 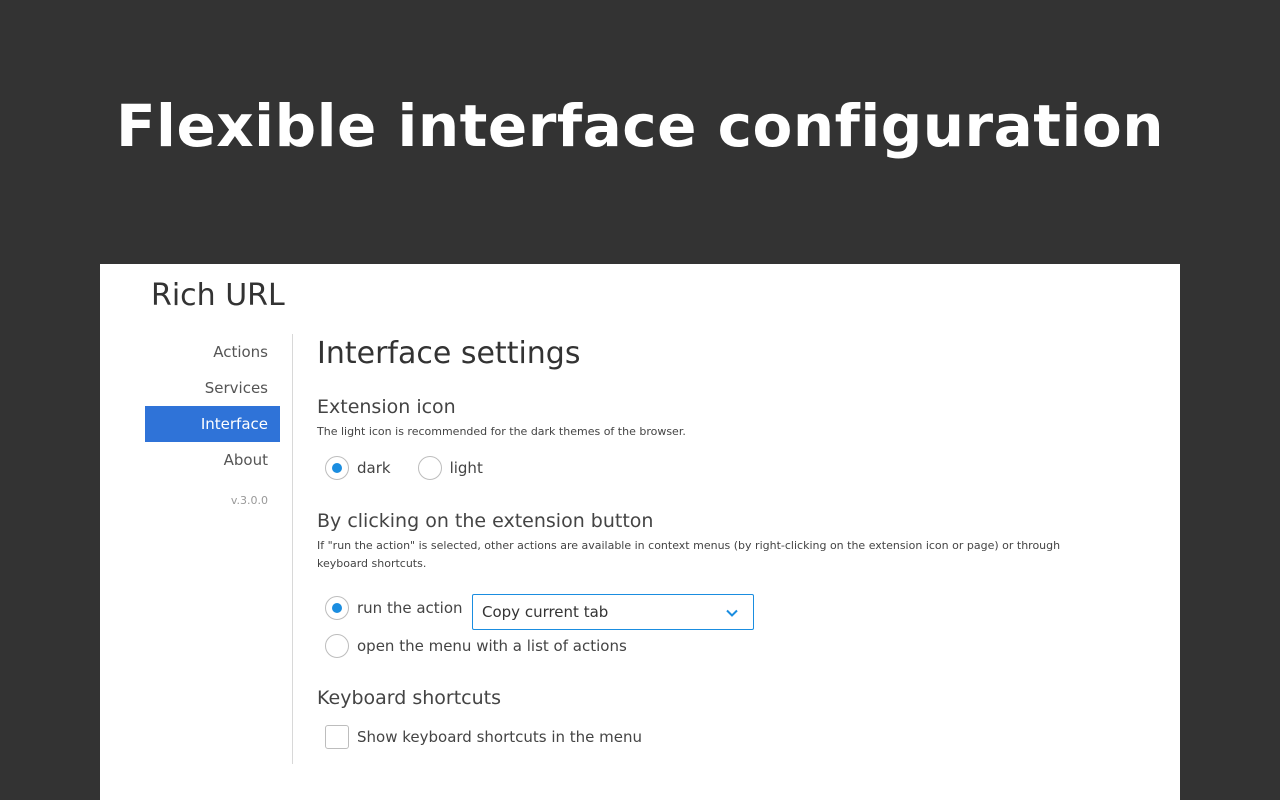 What do you see at coordinates (212, 460) in the screenshot?
I see `sidebar-item-about: About` at bounding box center [212, 460].